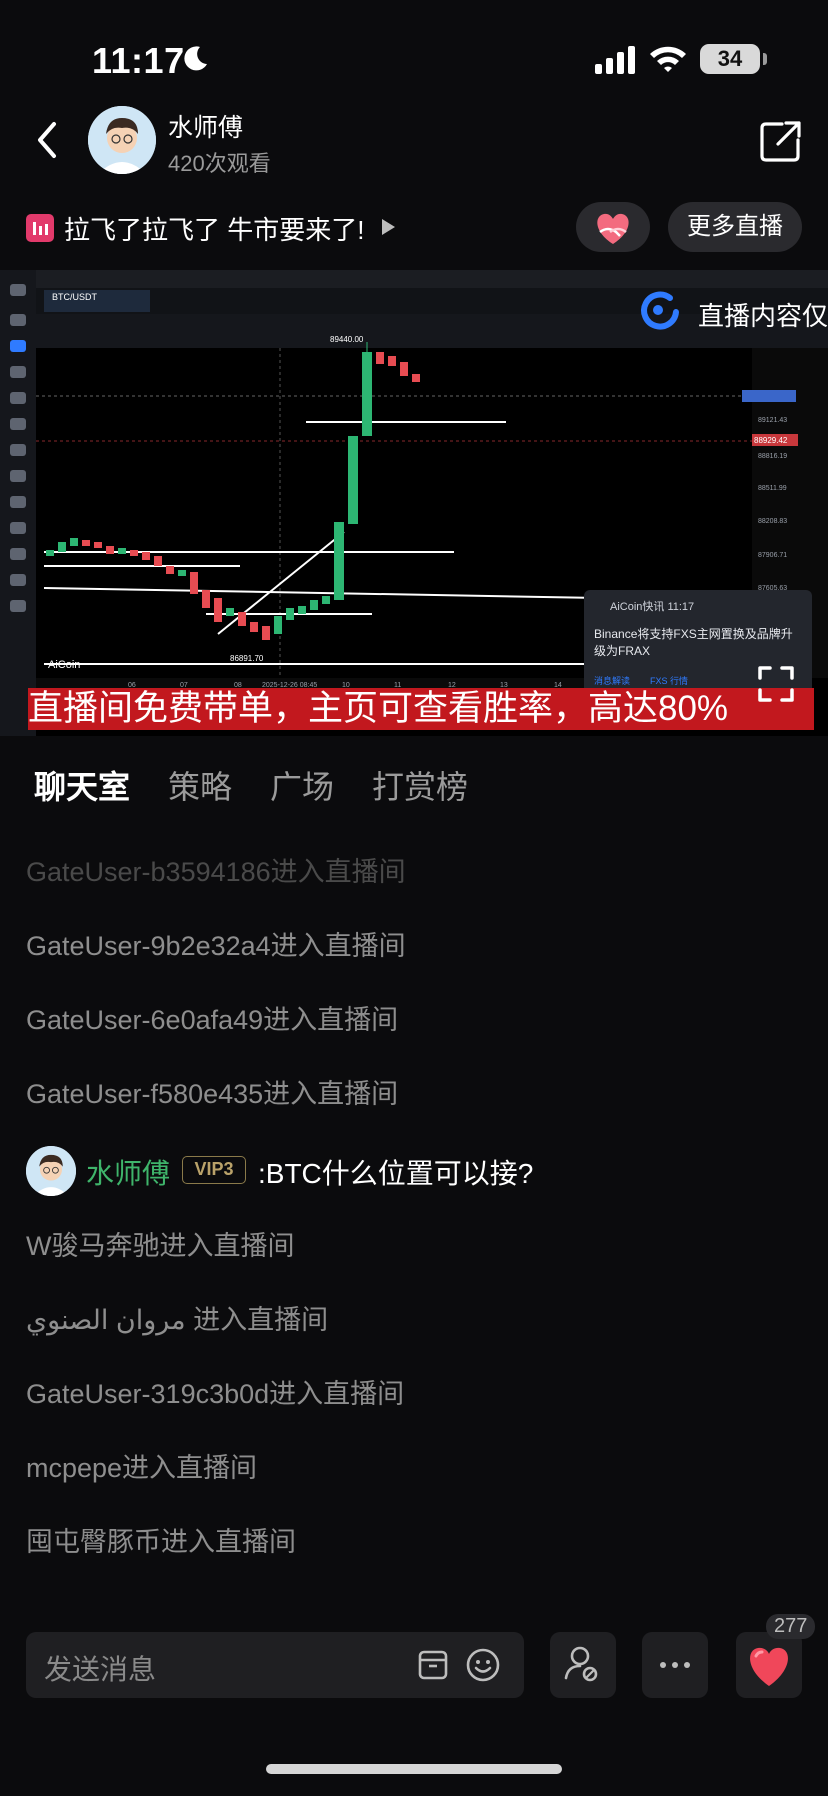  I want to click on moon-icon, so click(195, 58).